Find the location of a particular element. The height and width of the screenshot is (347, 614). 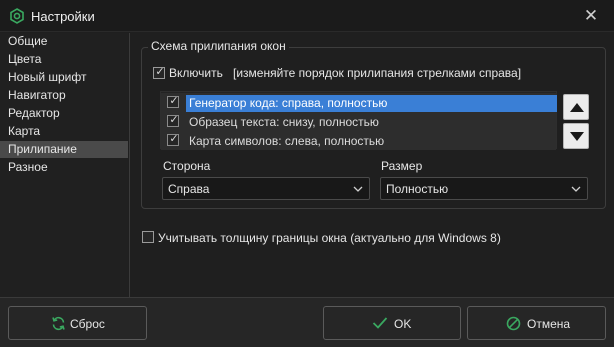

list-item: ✓ Карта символов: слева, полностью is located at coordinates (358, 140).